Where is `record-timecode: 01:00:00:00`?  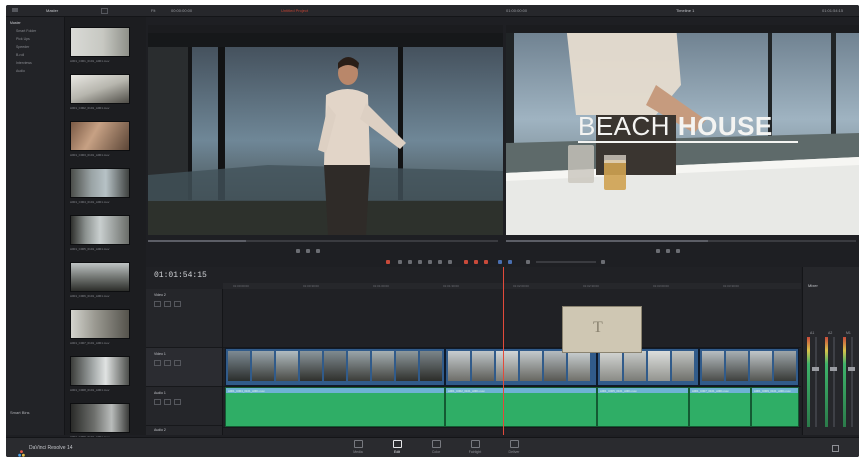
record-timecode: 01:00:00:00 is located at coordinates (517, 10).